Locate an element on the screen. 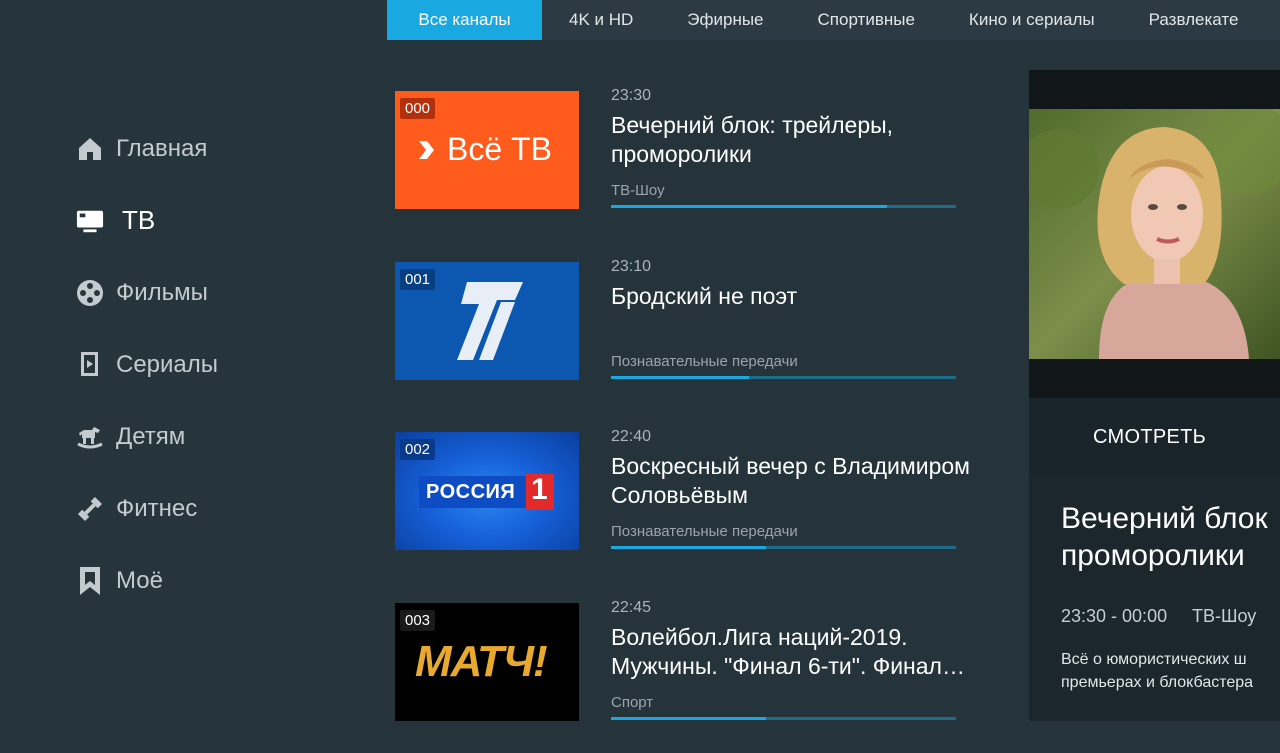 The width and height of the screenshot is (1280, 753). tab-4k-hd: 4K и HD is located at coordinates (601, 20).